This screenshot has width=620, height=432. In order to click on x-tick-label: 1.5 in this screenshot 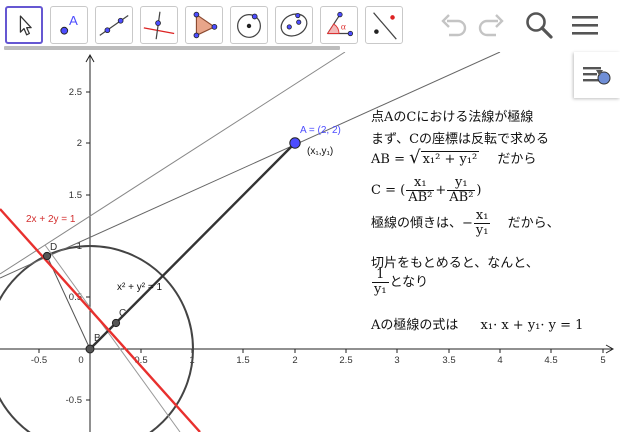, I will do `click(242, 360)`.